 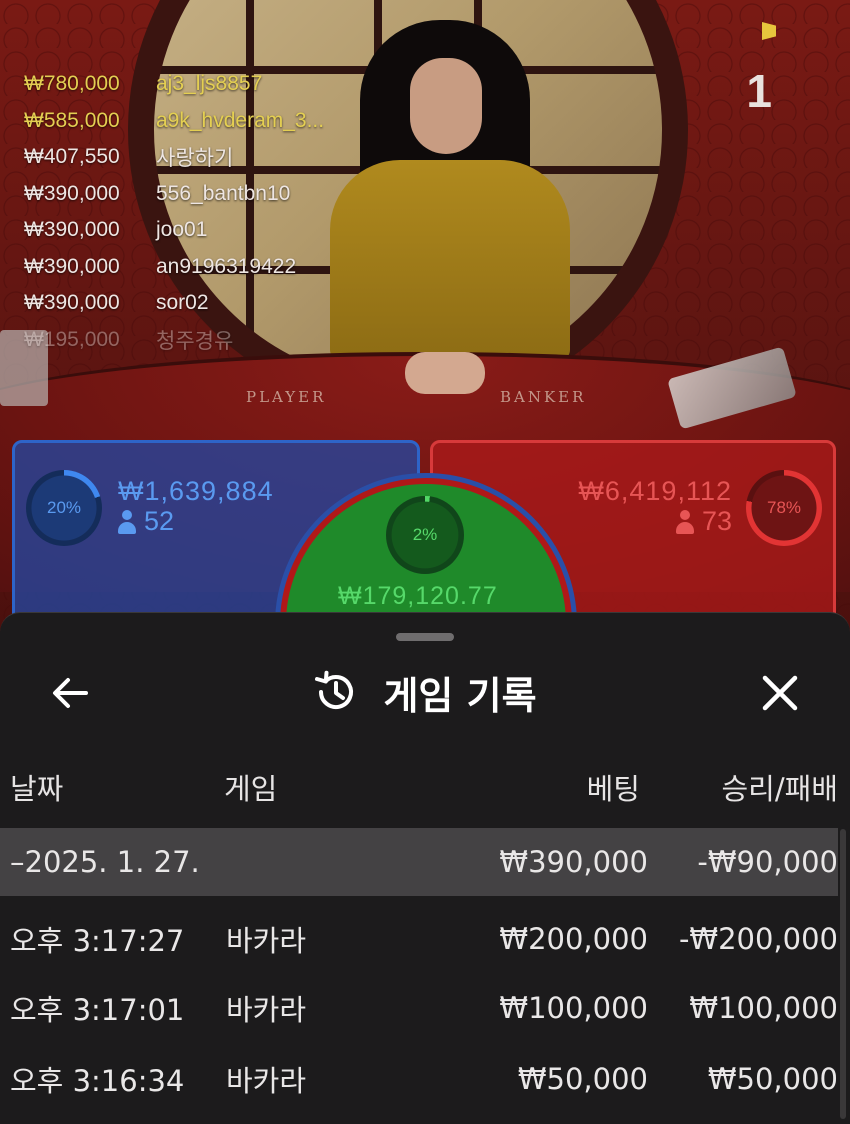 I want to click on history-row: 오후 3:17:01 바카라 ₩100,000 ₩100,000, so click(x=419, y=1008).